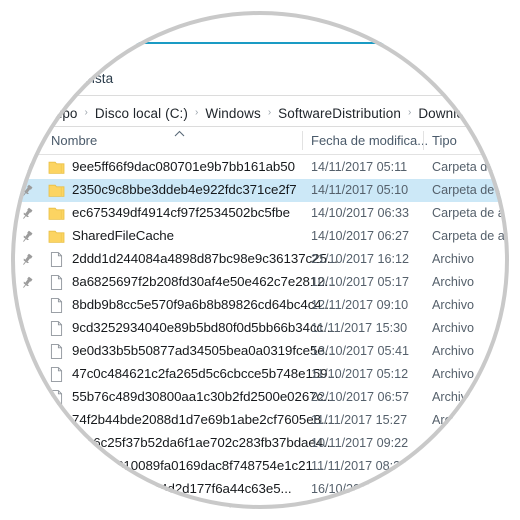  Describe the element at coordinates (360, 305) in the screenshot. I see `file-date: 12/11/2017 09:10` at that location.